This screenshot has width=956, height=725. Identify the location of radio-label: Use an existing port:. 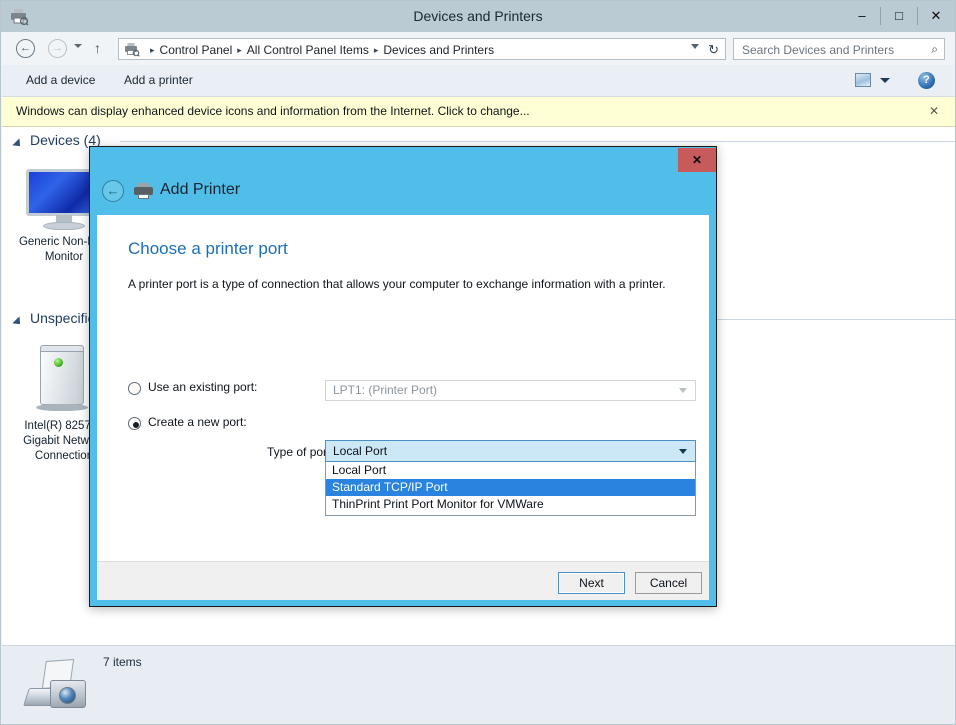
(203, 387).